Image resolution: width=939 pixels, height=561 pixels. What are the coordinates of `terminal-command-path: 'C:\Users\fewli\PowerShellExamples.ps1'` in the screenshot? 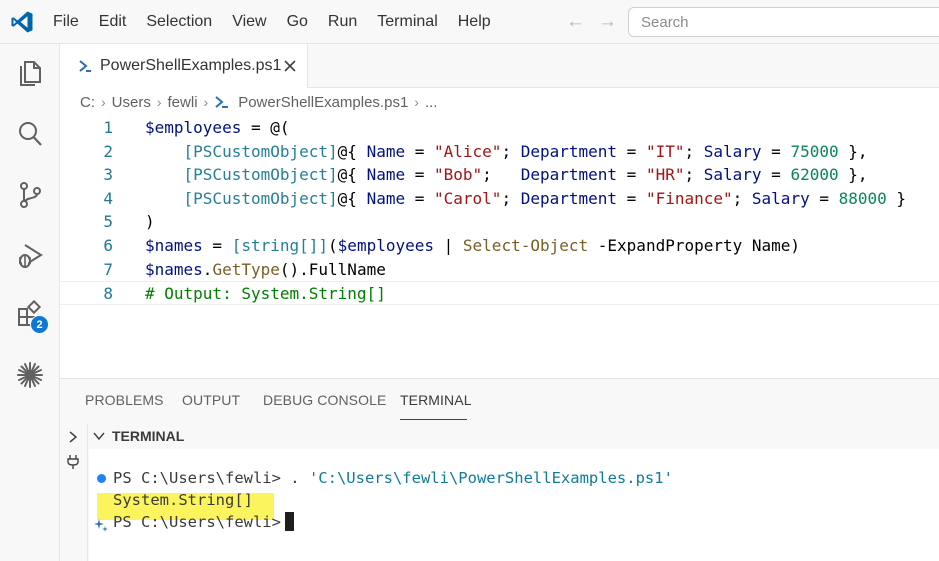 It's located at (490, 478).